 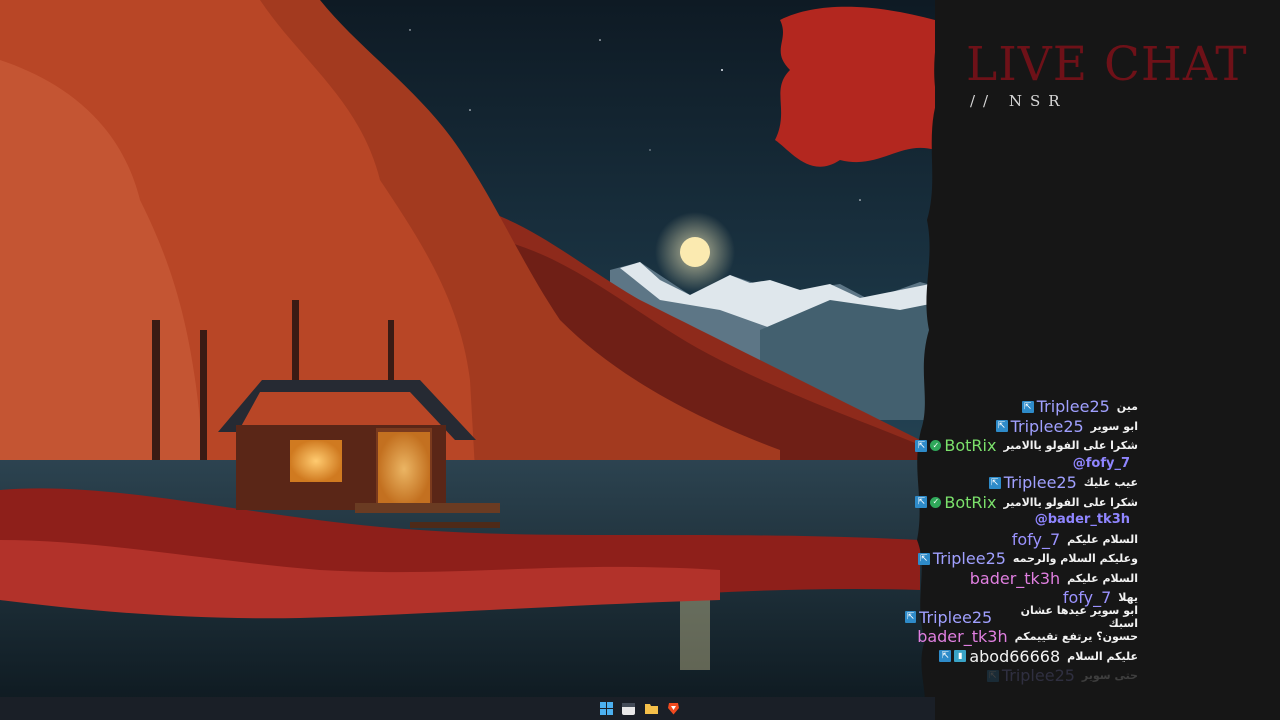 What do you see at coordinates (1110, 483) in the screenshot?
I see `chat-message-text: عيب عليك` at bounding box center [1110, 483].